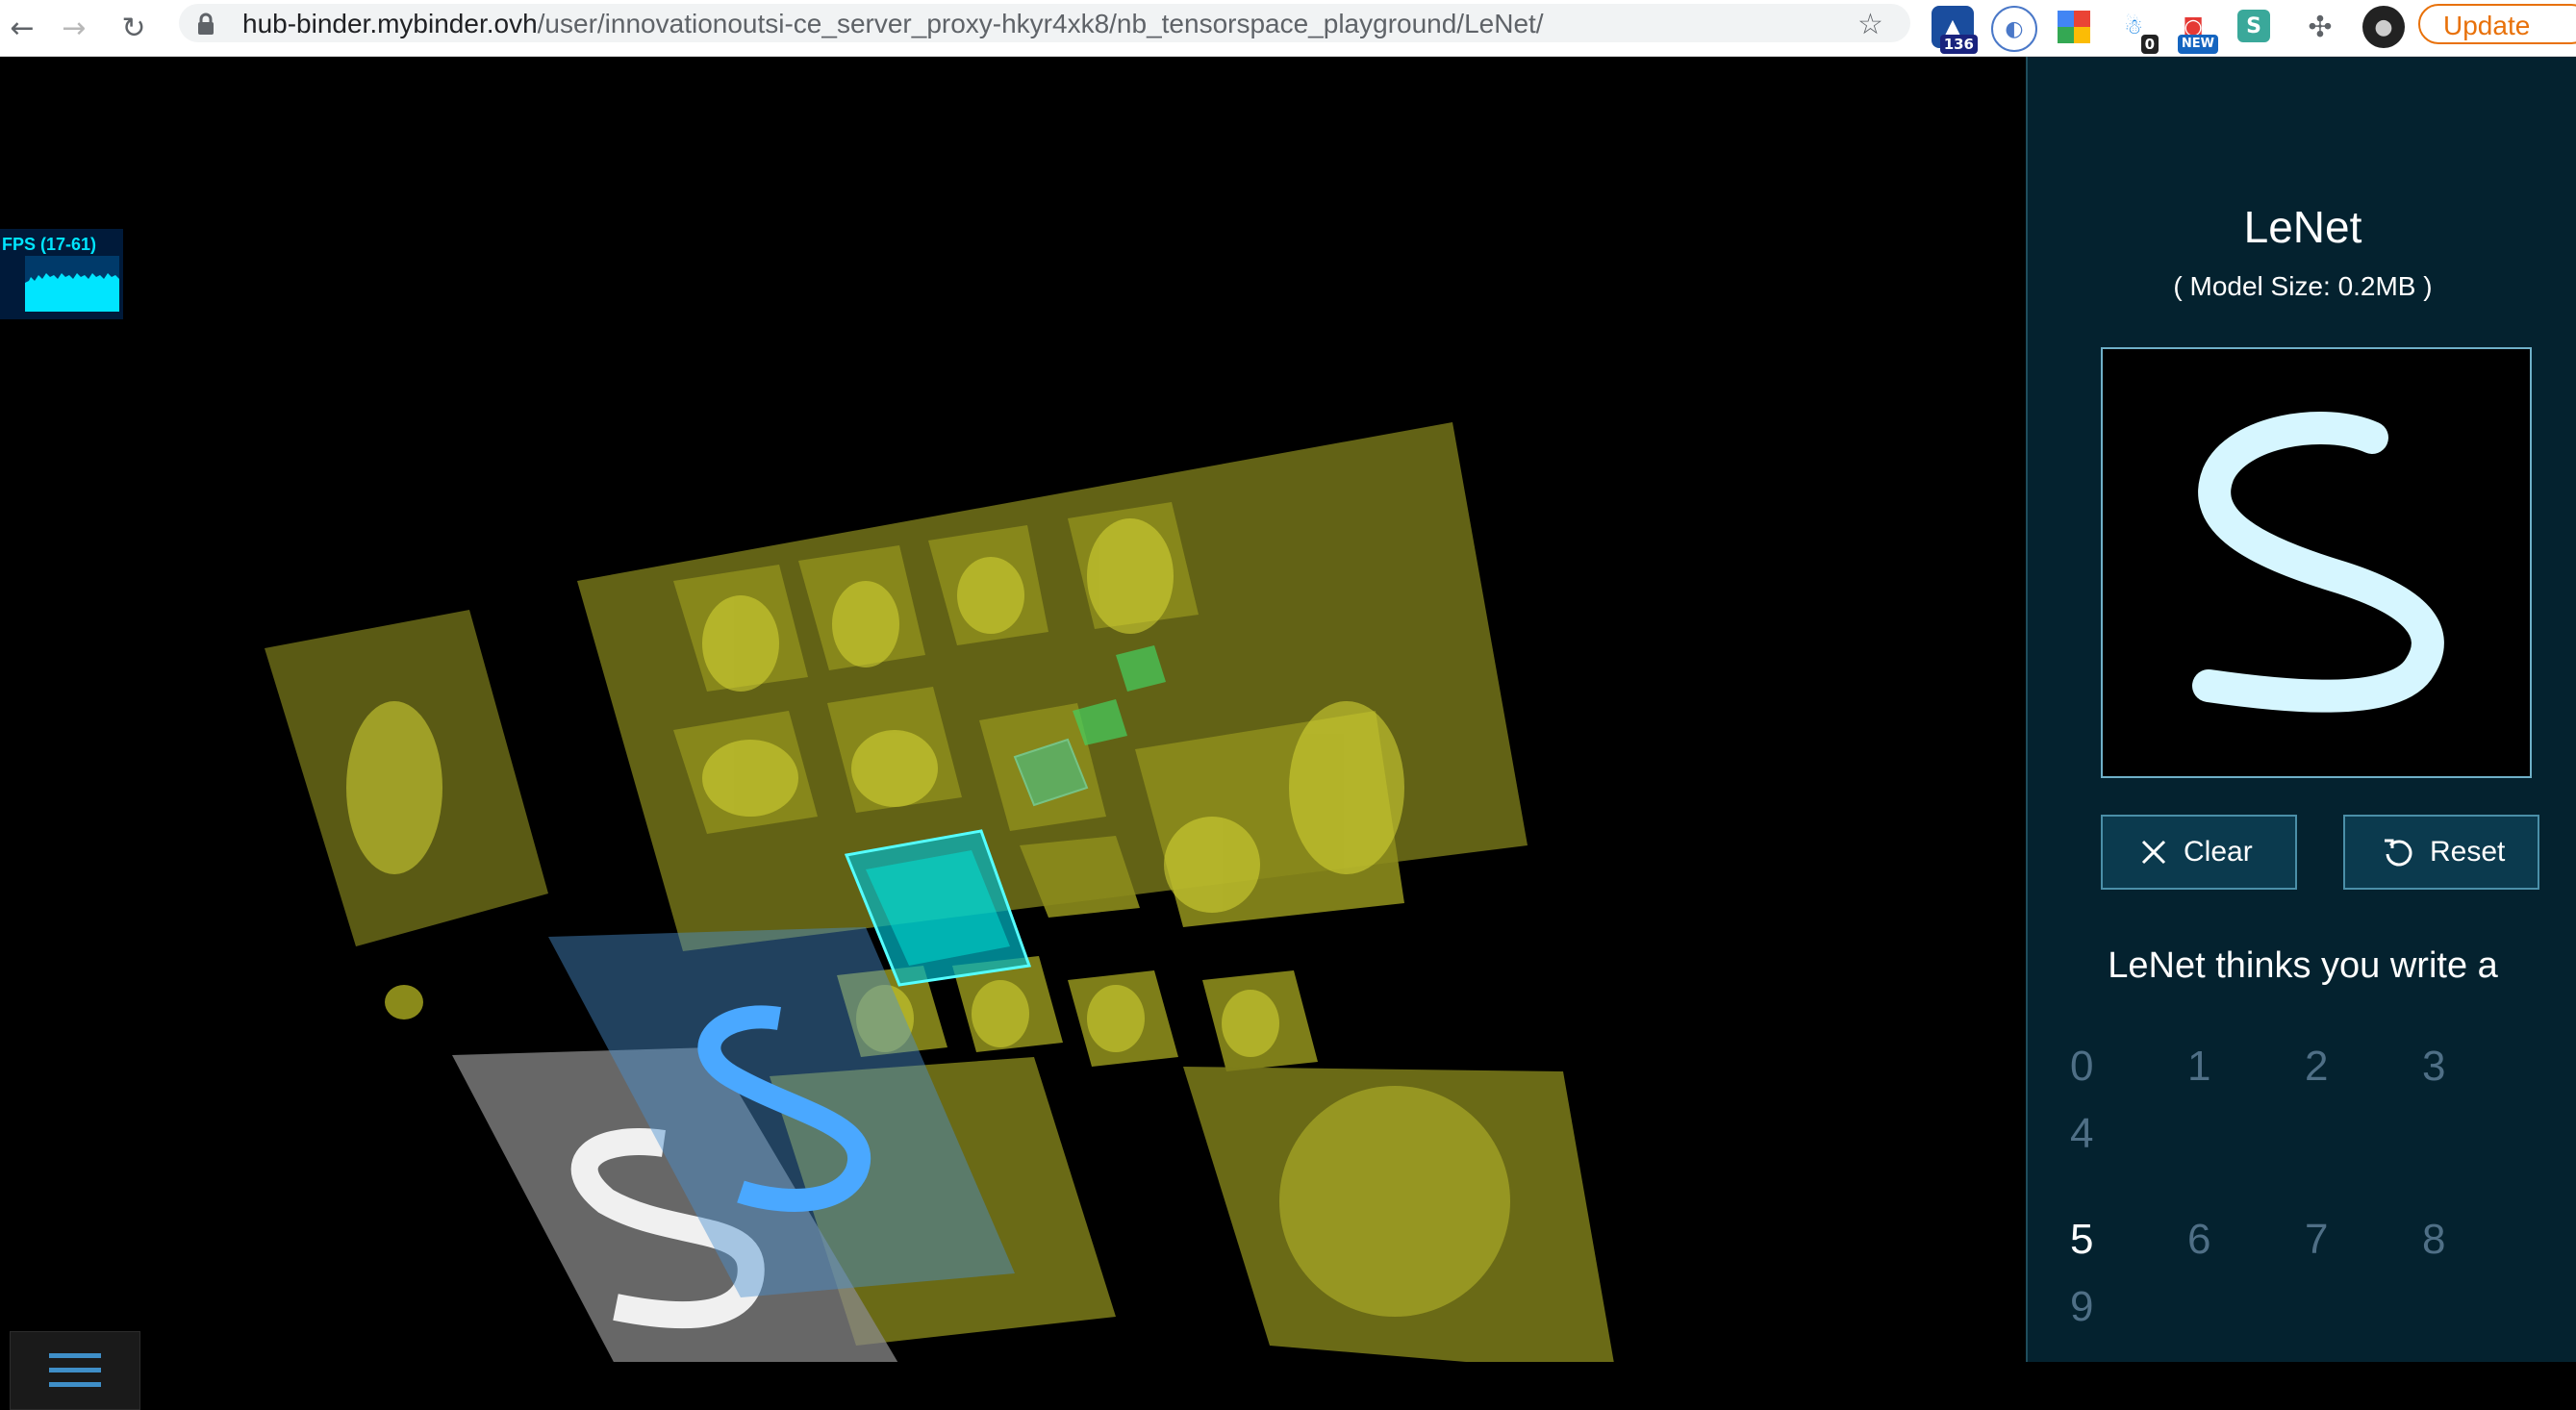  What do you see at coordinates (49, 244) in the screenshot?
I see `fps-label: FPS (17-61)` at bounding box center [49, 244].